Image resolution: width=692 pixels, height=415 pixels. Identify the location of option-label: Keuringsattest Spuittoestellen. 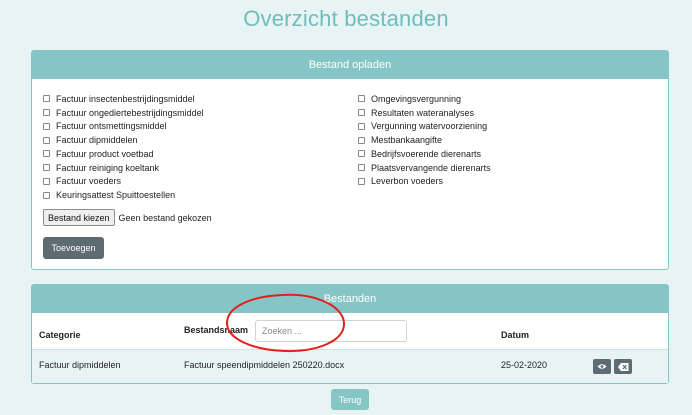
(116, 195).